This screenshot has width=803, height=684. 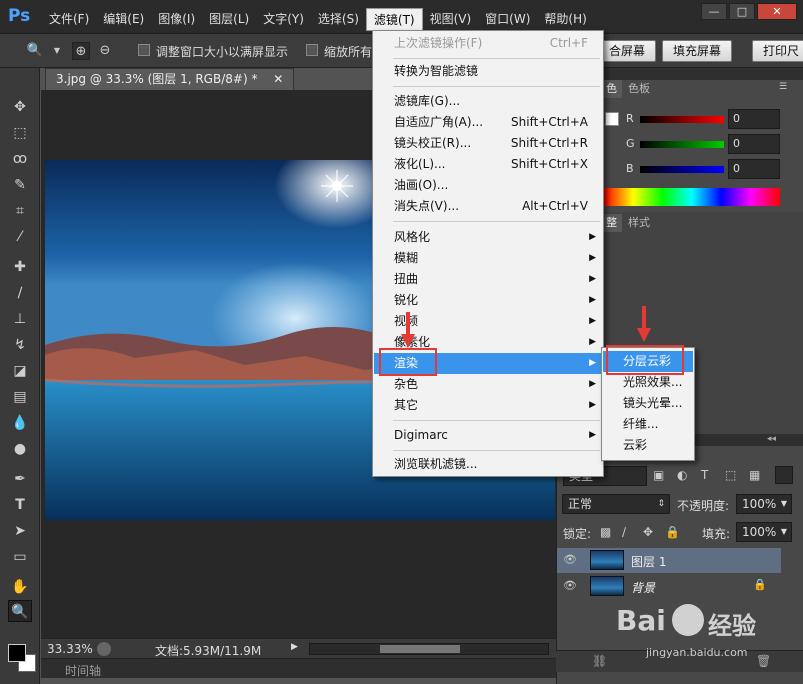 I want to click on status-menu-arrow-icon: ▶, so click(x=294, y=647).